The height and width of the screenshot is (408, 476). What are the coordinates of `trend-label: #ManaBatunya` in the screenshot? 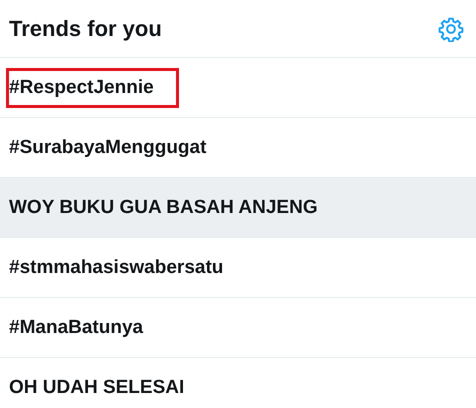 It's located at (76, 328).